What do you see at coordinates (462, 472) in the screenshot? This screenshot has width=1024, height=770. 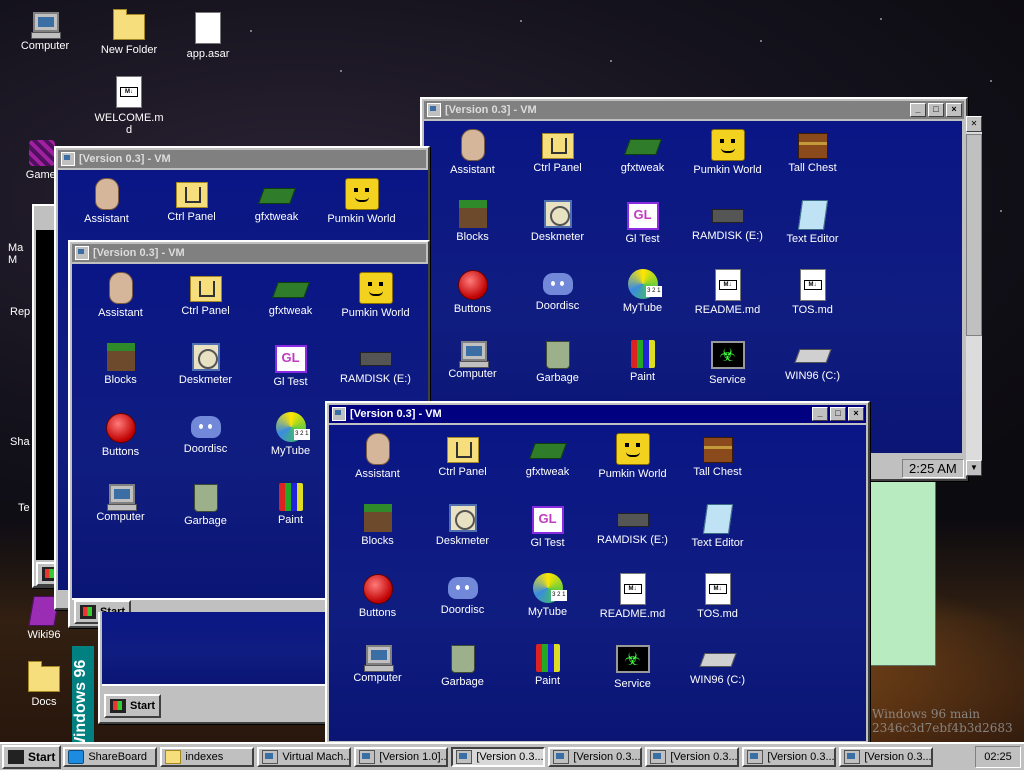 I see `vm-icon-label: Ctrl Panel` at bounding box center [462, 472].